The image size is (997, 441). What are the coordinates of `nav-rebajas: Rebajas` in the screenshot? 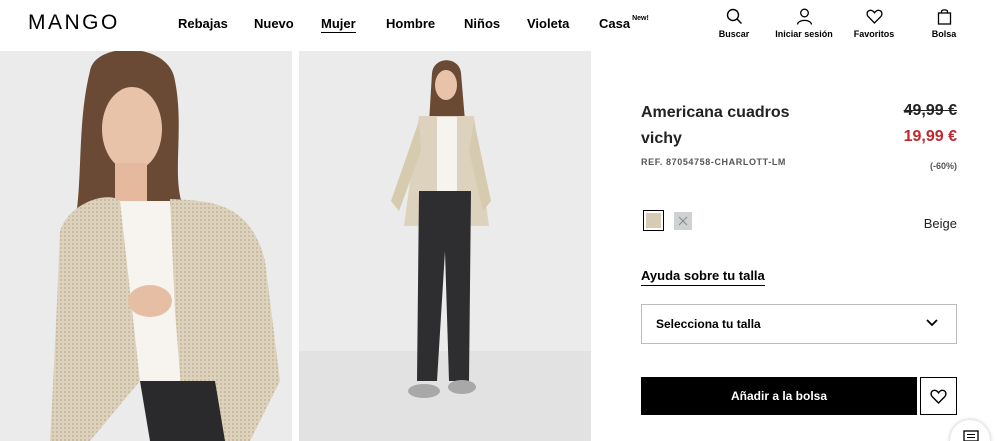 It's located at (203, 23).